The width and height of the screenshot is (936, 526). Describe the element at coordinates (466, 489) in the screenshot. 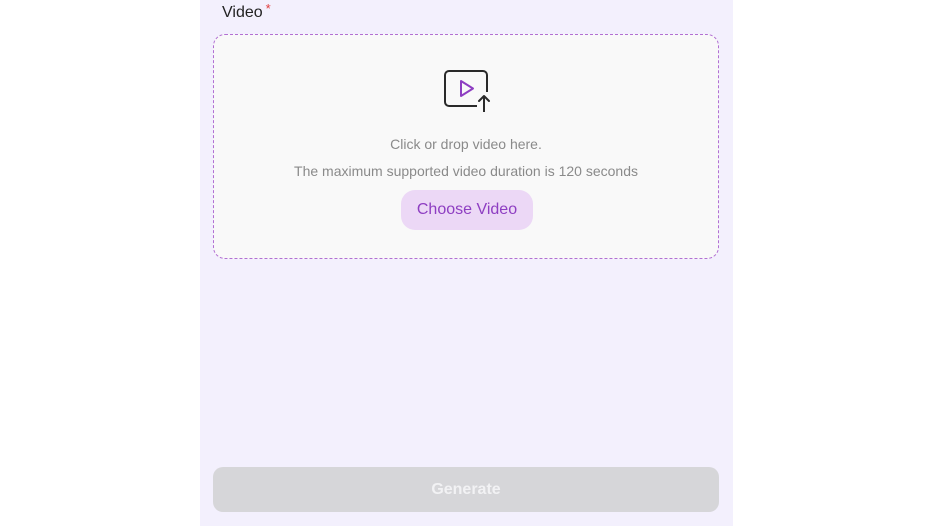

I see `generate-button: Generate` at that location.